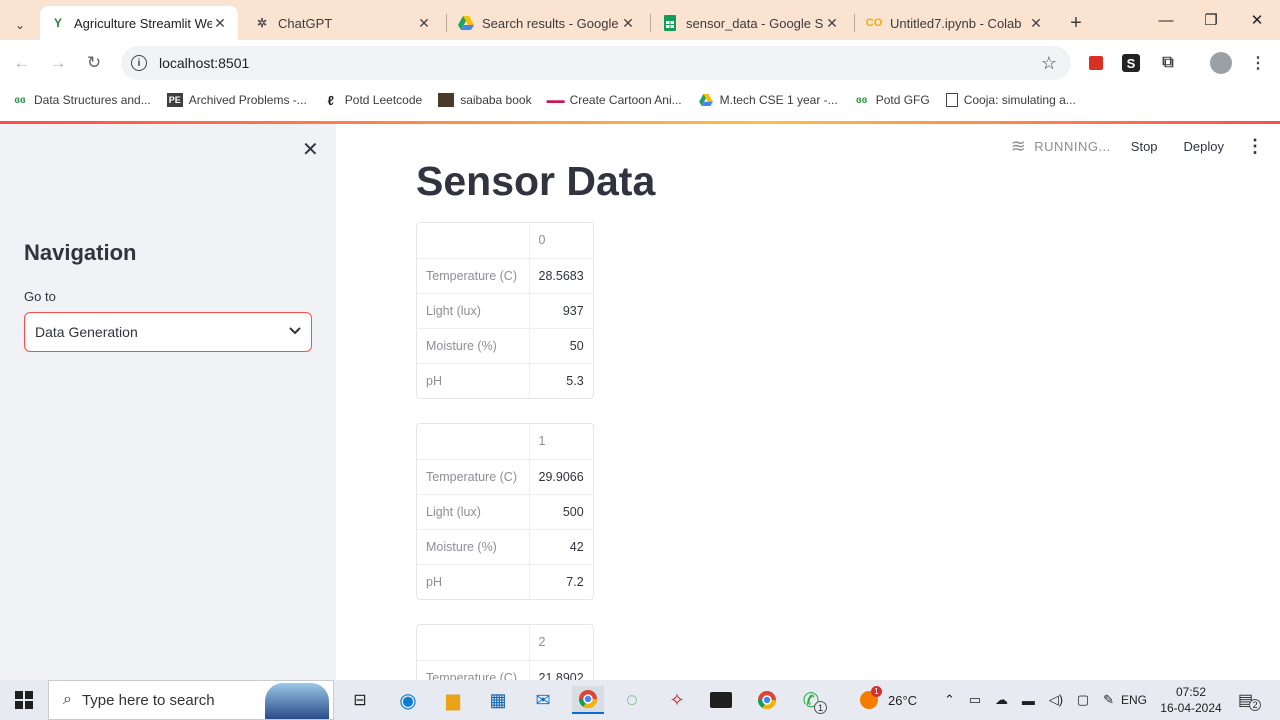 The image size is (1280, 720). Describe the element at coordinates (955, 23) in the screenshot. I see `tab-colab-notebook: CO Untitled7.ipynb - Colab ✕` at that location.